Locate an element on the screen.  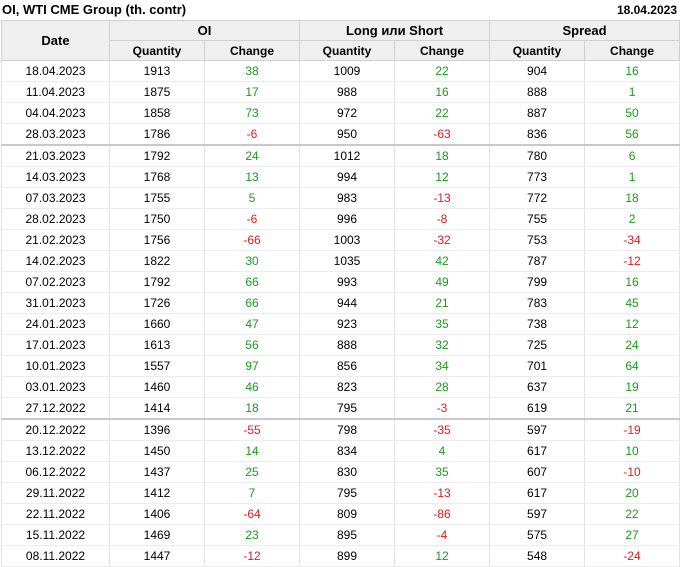
cell-oi-quantity: 1750 is located at coordinates (157, 219).